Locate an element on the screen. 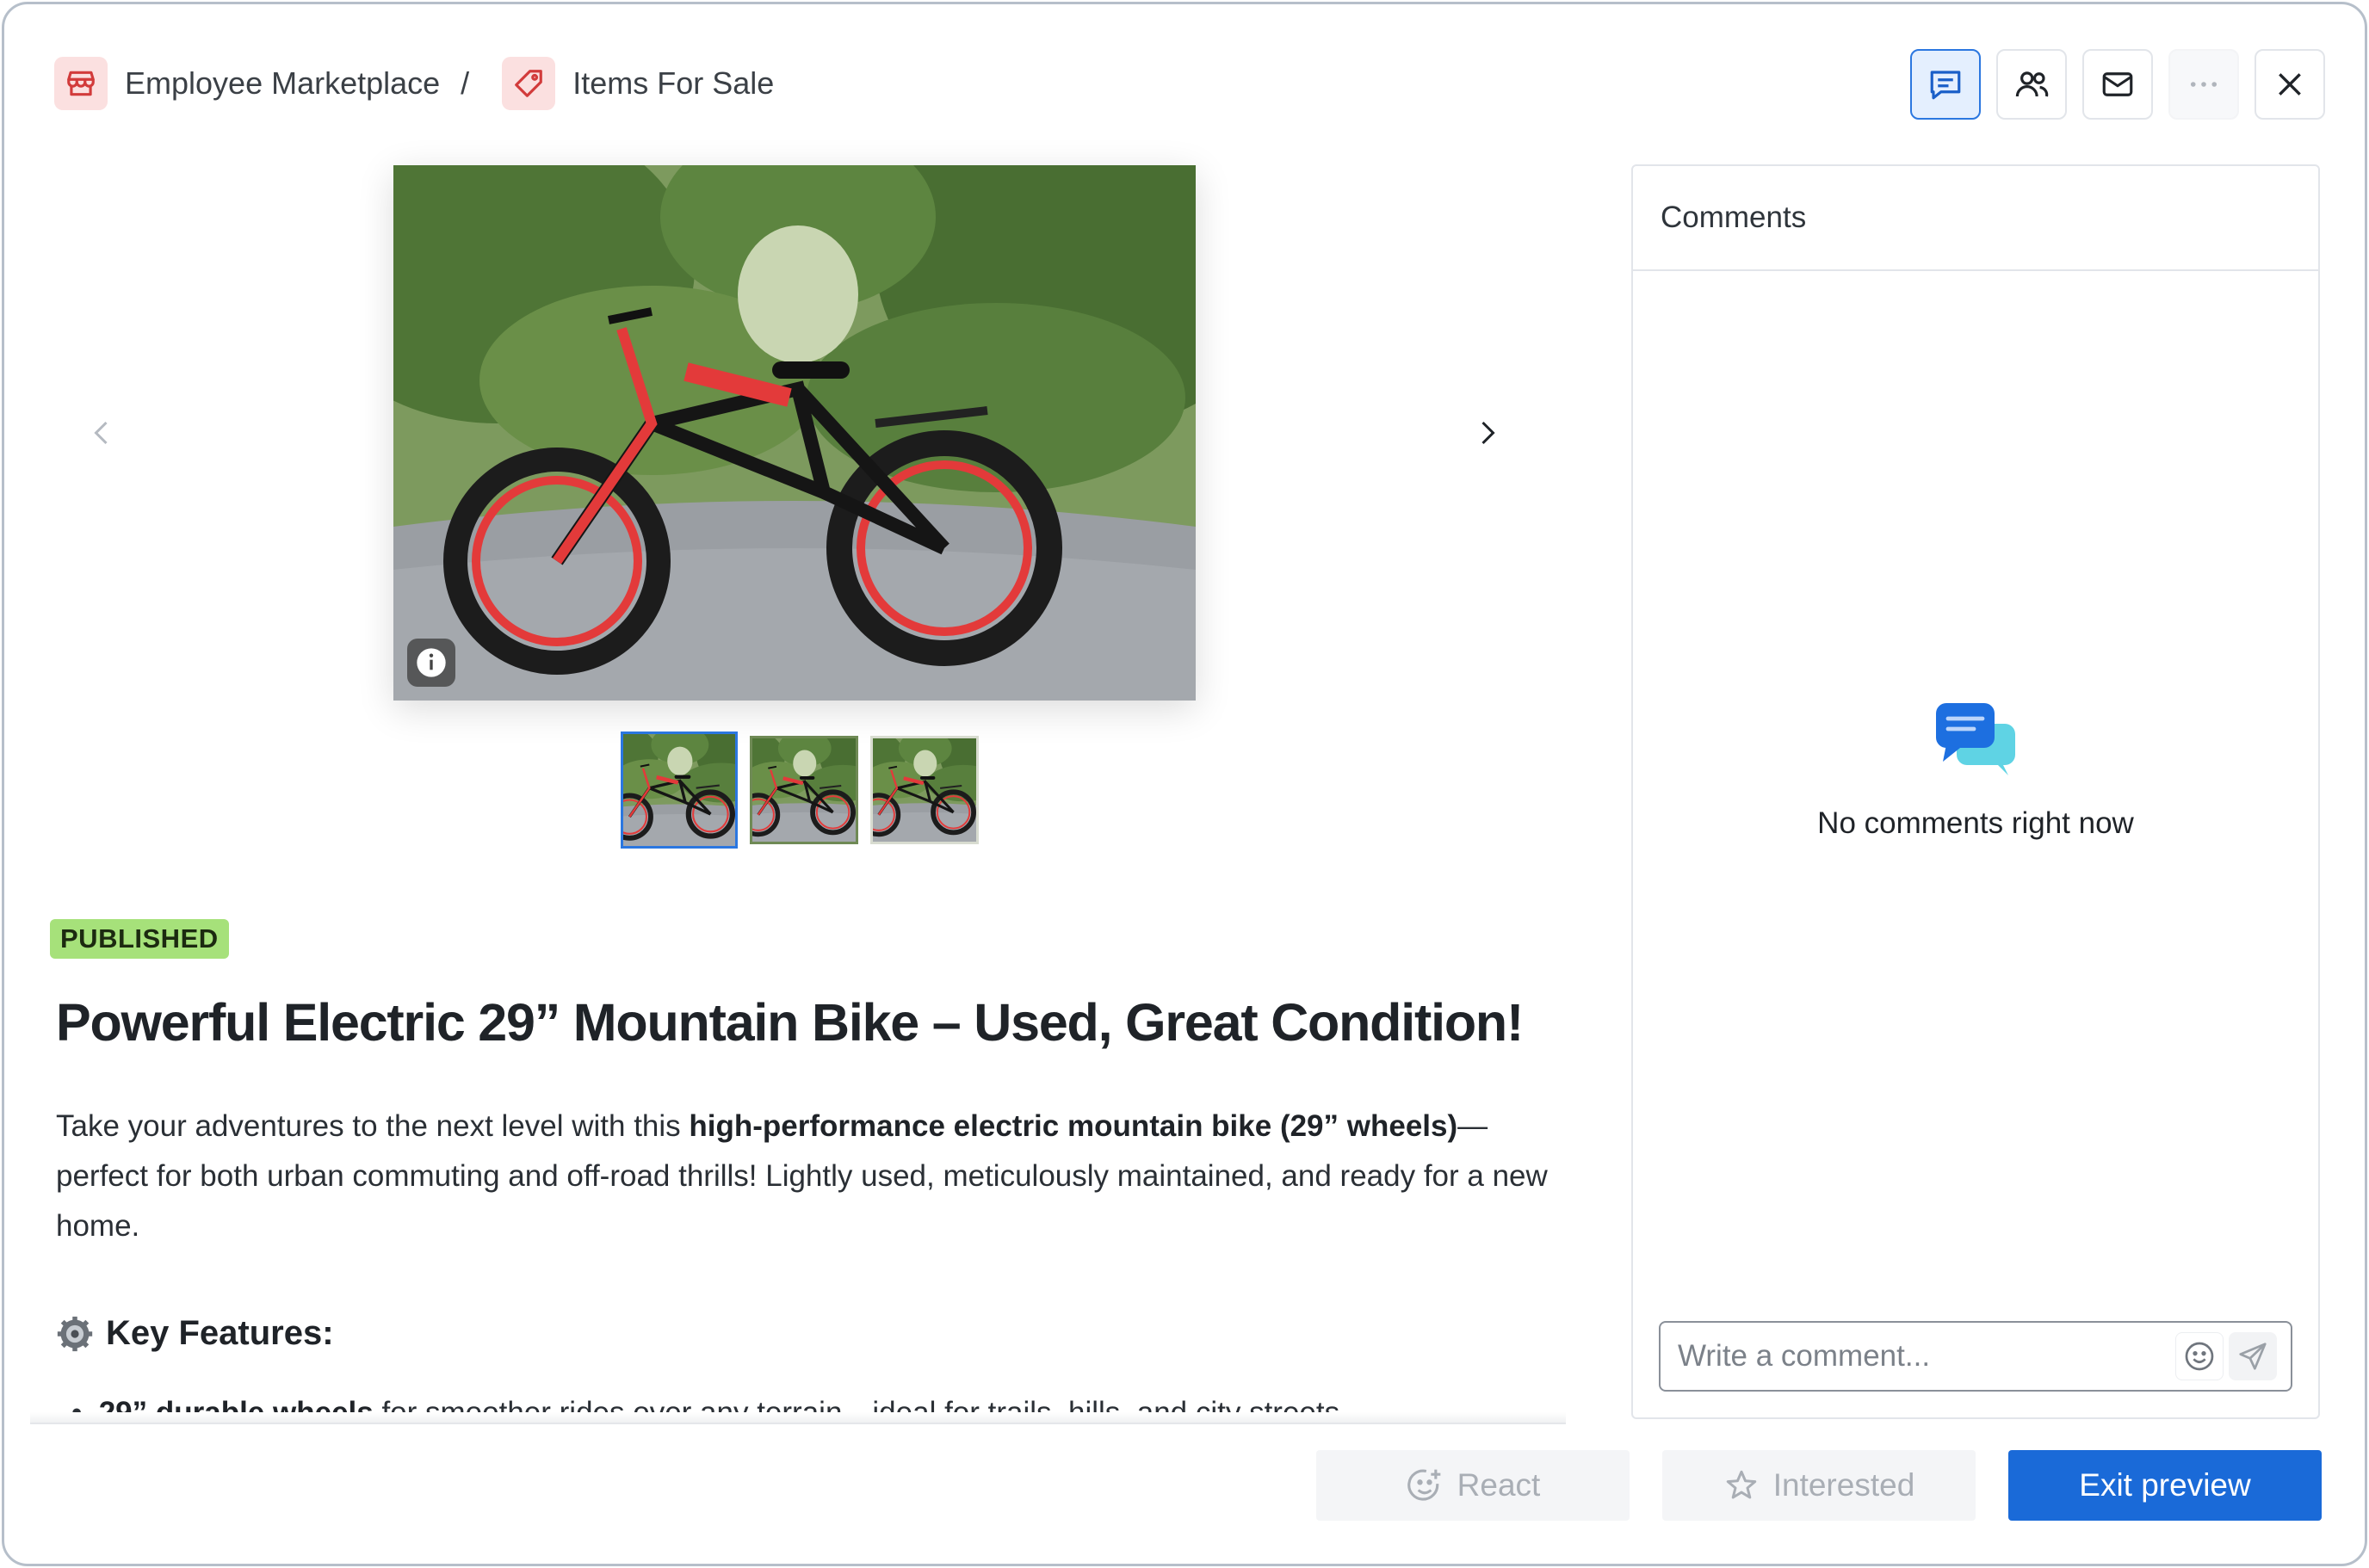 Image resolution: width=2369 pixels, height=1568 pixels. info-icon is located at coordinates (431, 663).